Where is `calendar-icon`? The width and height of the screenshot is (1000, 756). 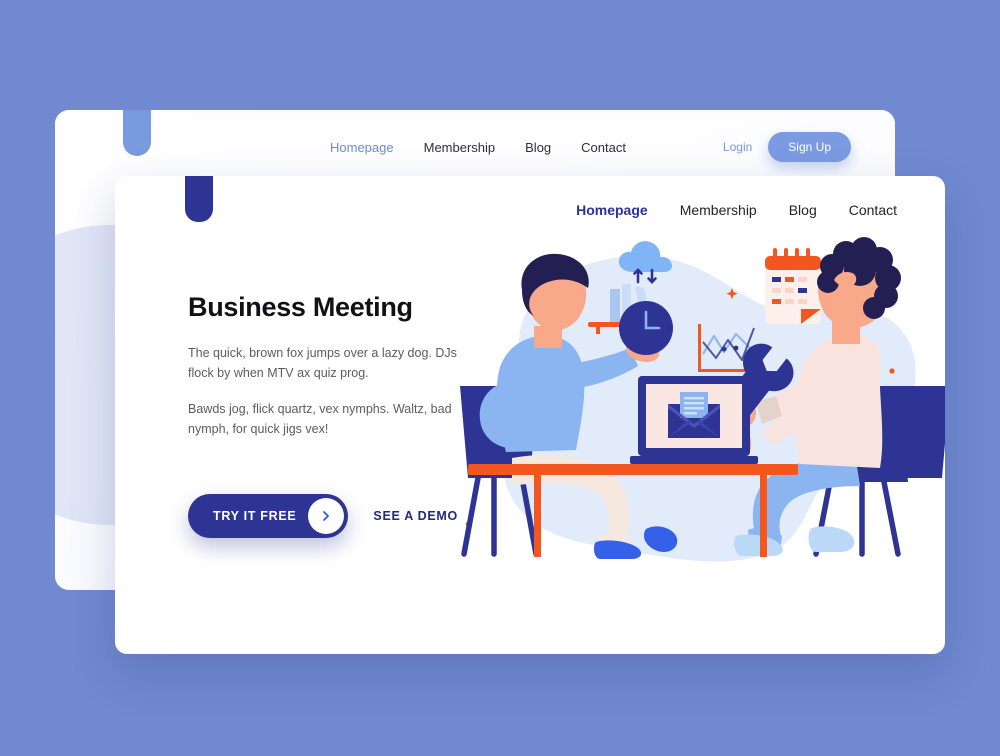 calendar-icon is located at coordinates (793, 286).